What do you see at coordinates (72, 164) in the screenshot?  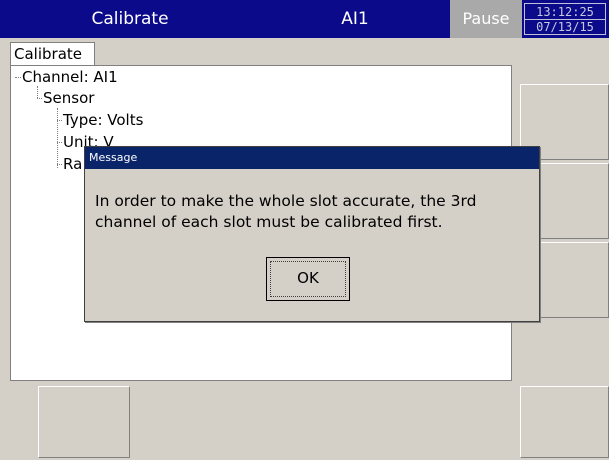 I see `tree-item-range: Ra` at bounding box center [72, 164].